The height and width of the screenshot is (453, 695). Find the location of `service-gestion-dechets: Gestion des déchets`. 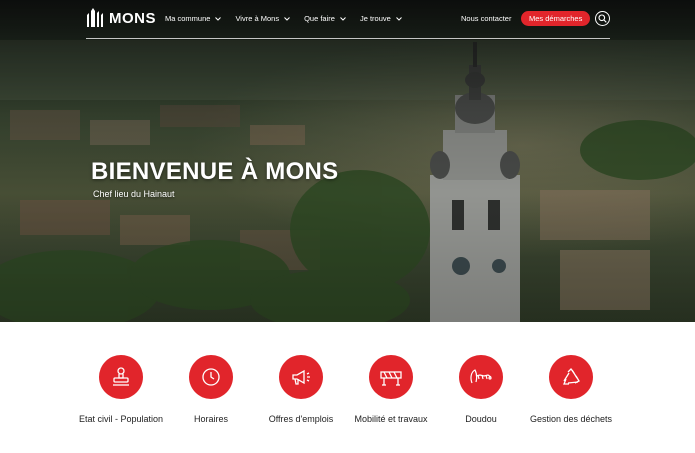

service-gestion-dechets: Gestion des déchets is located at coordinates (571, 389).